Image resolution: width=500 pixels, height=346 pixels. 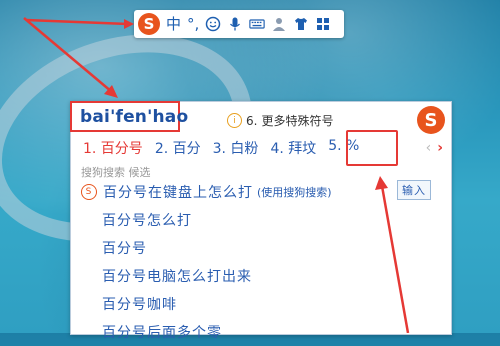 I want to click on list-item: 百分号, so click(x=261, y=248).